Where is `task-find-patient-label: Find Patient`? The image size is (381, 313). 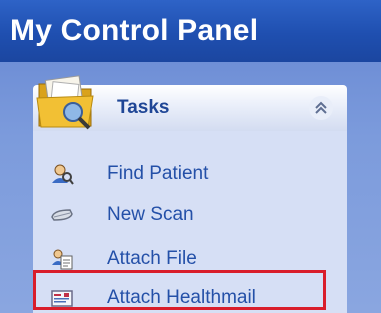 task-find-patient-label: Find Patient is located at coordinates (157, 174).